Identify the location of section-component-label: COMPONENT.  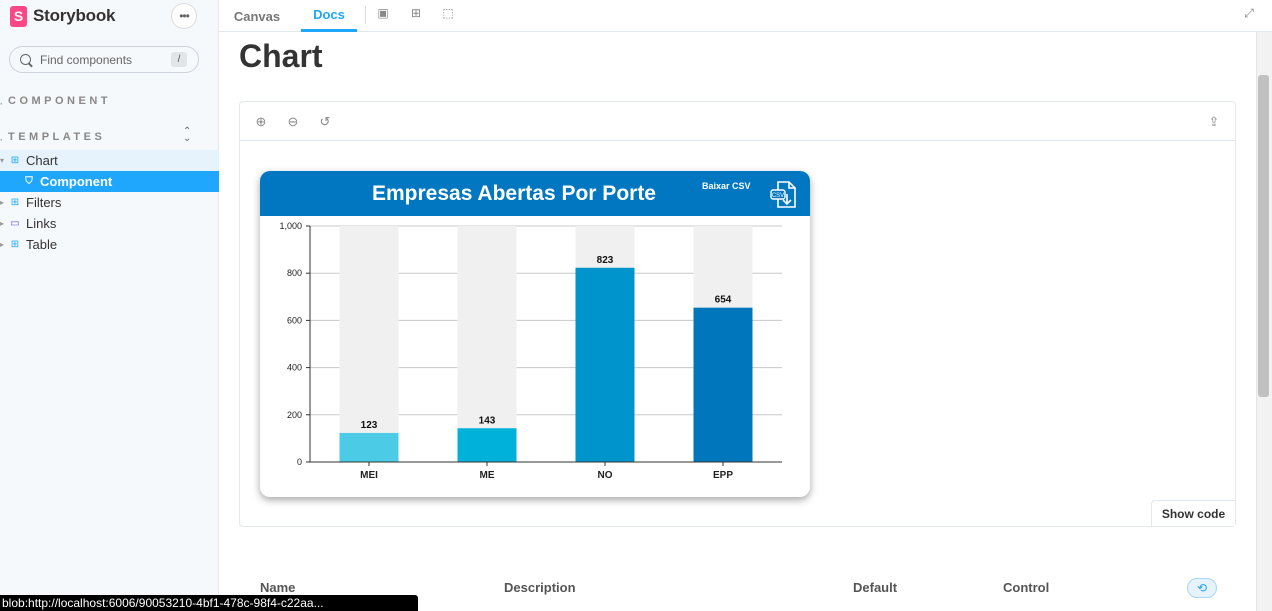
(59, 101).